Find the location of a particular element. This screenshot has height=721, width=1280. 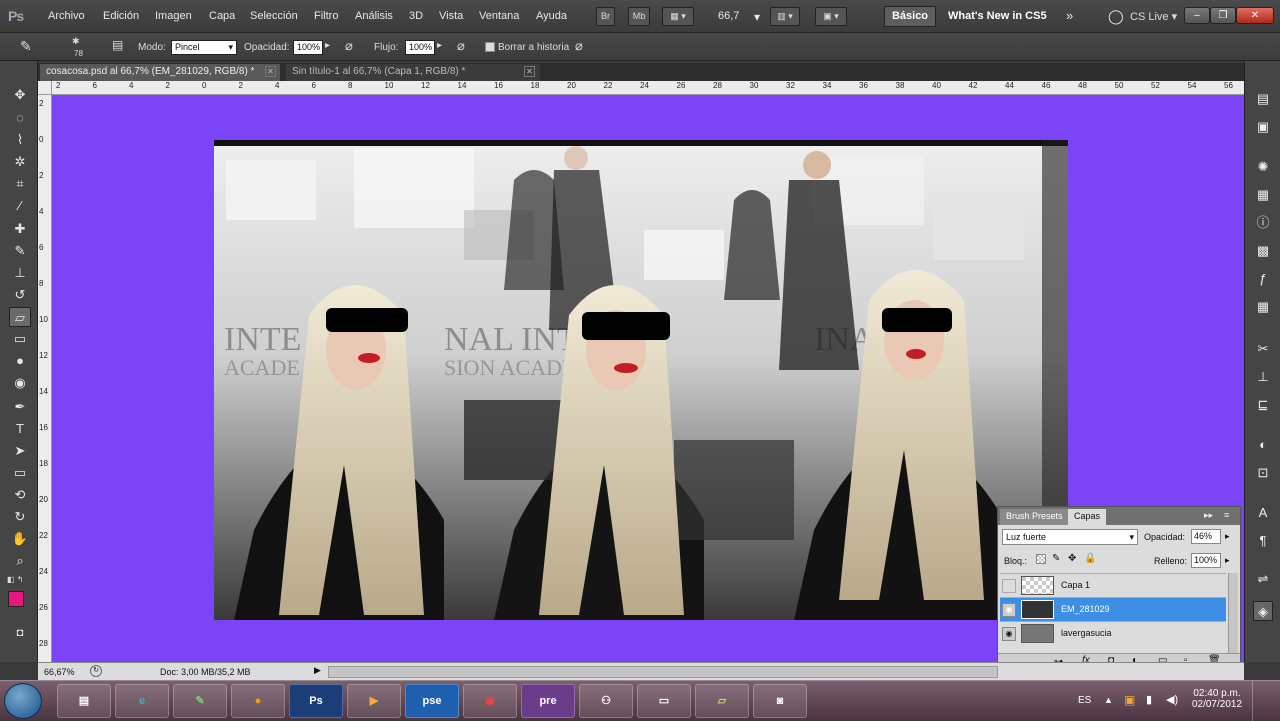

tab-brush-presets: Brush Presets is located at coordinates (1034, 517).